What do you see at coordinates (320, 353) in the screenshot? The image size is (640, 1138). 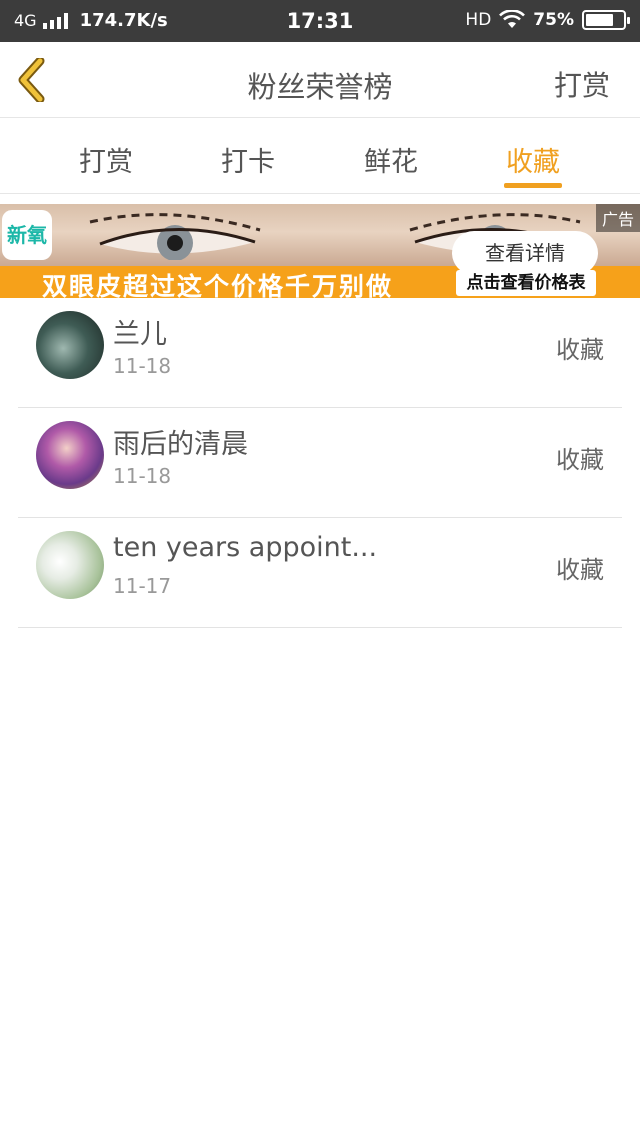 I see `list-item: 兰儿 11-18 收藏` at bounding box center [320, 353].